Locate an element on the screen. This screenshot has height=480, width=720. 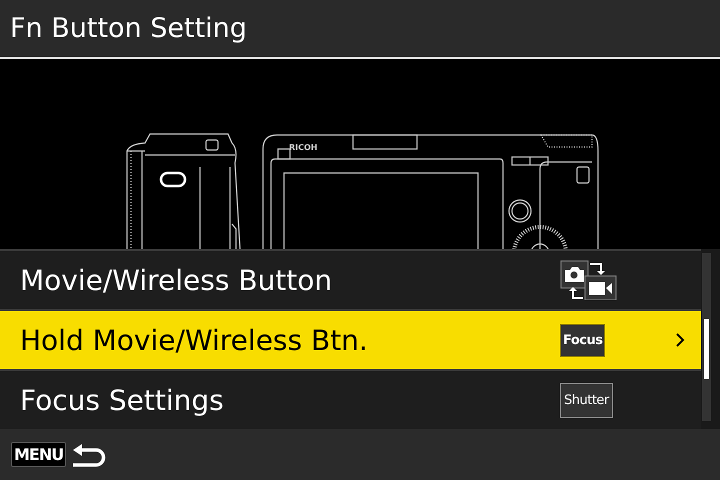
menu-item: Hold Movie/Wireless Btn. Focus is located at coordinates (350, 339).